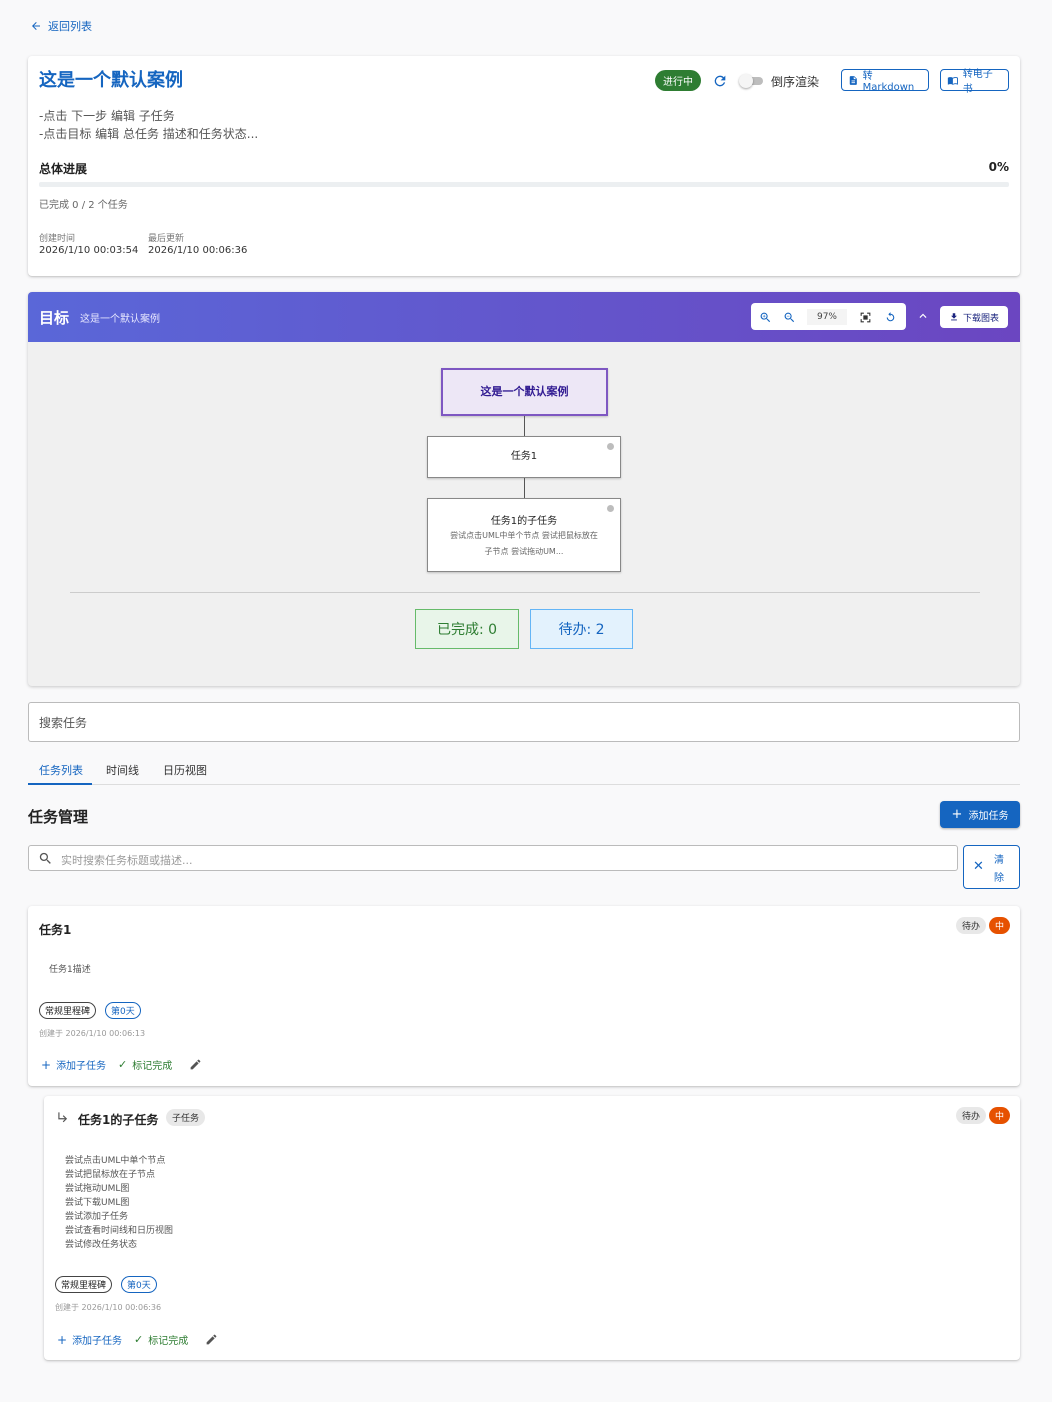 Image resolution: width=1052 pixels, height=1402 pixels. Describe the element at coordinates (63, 169) in the screenshot. I see `progress-label: 总体进展` at that location.